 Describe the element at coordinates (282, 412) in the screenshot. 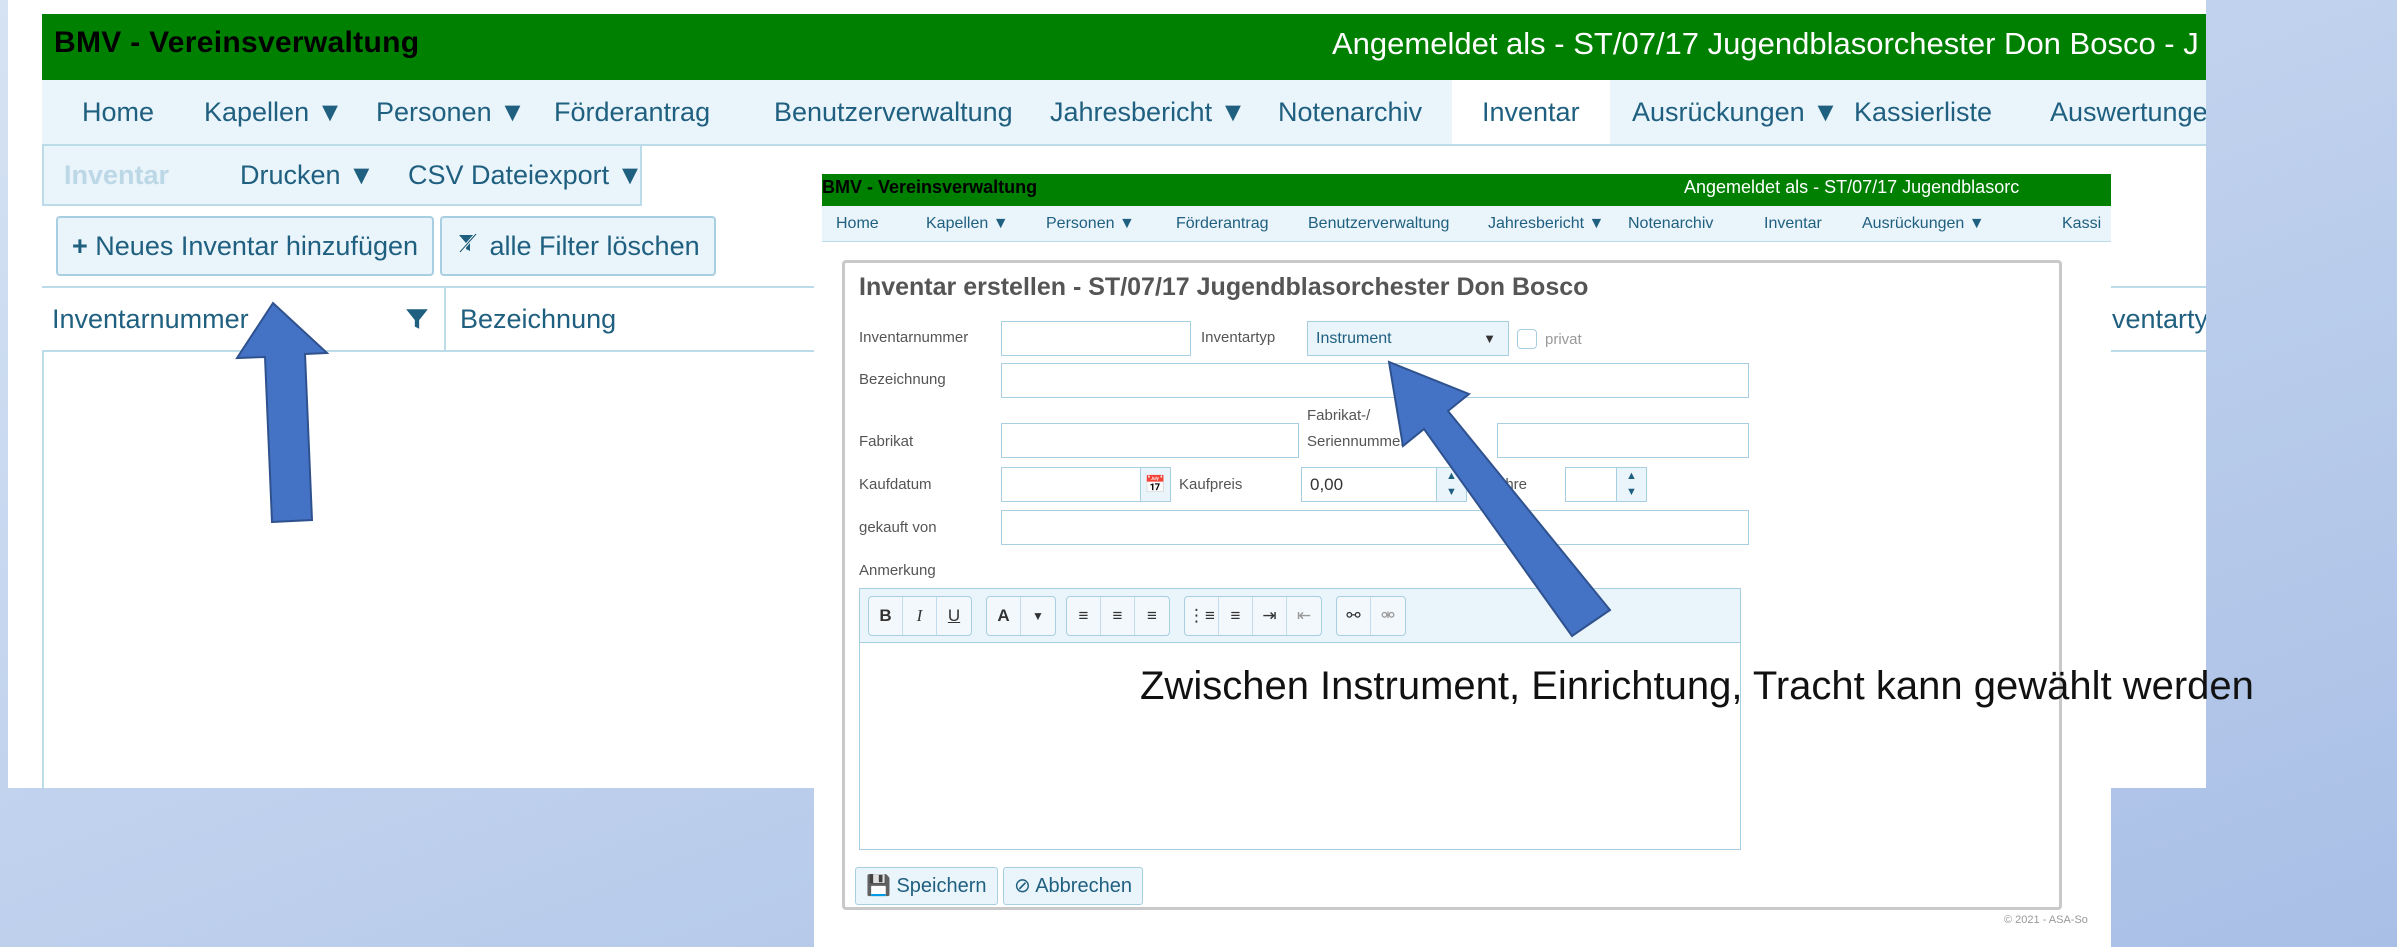

I see `arrow-up-icon` at that location.